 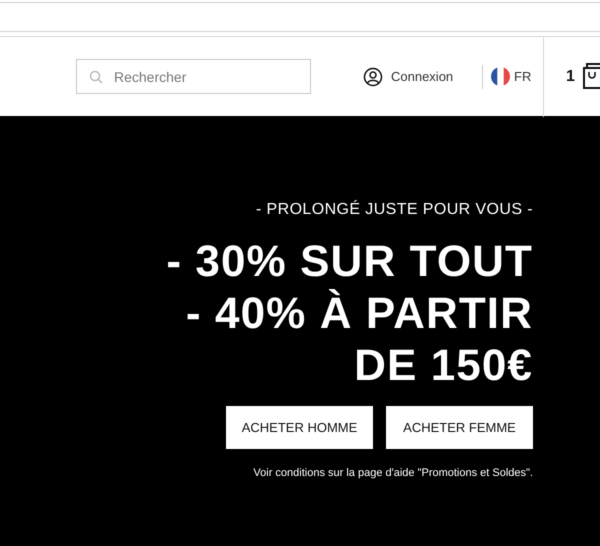 What do you see at coordinates (500, 76) in the screenshot?
I see `flag-icon` at bounding box center [500, 76].